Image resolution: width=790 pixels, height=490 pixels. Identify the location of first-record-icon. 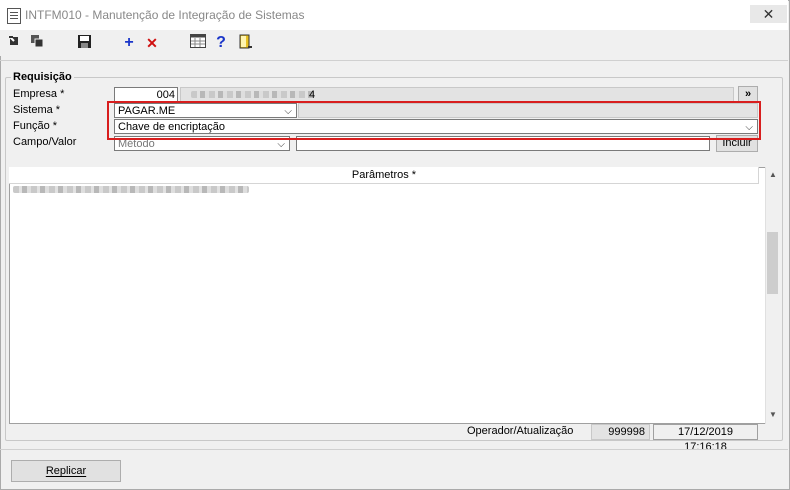
(14, 43).